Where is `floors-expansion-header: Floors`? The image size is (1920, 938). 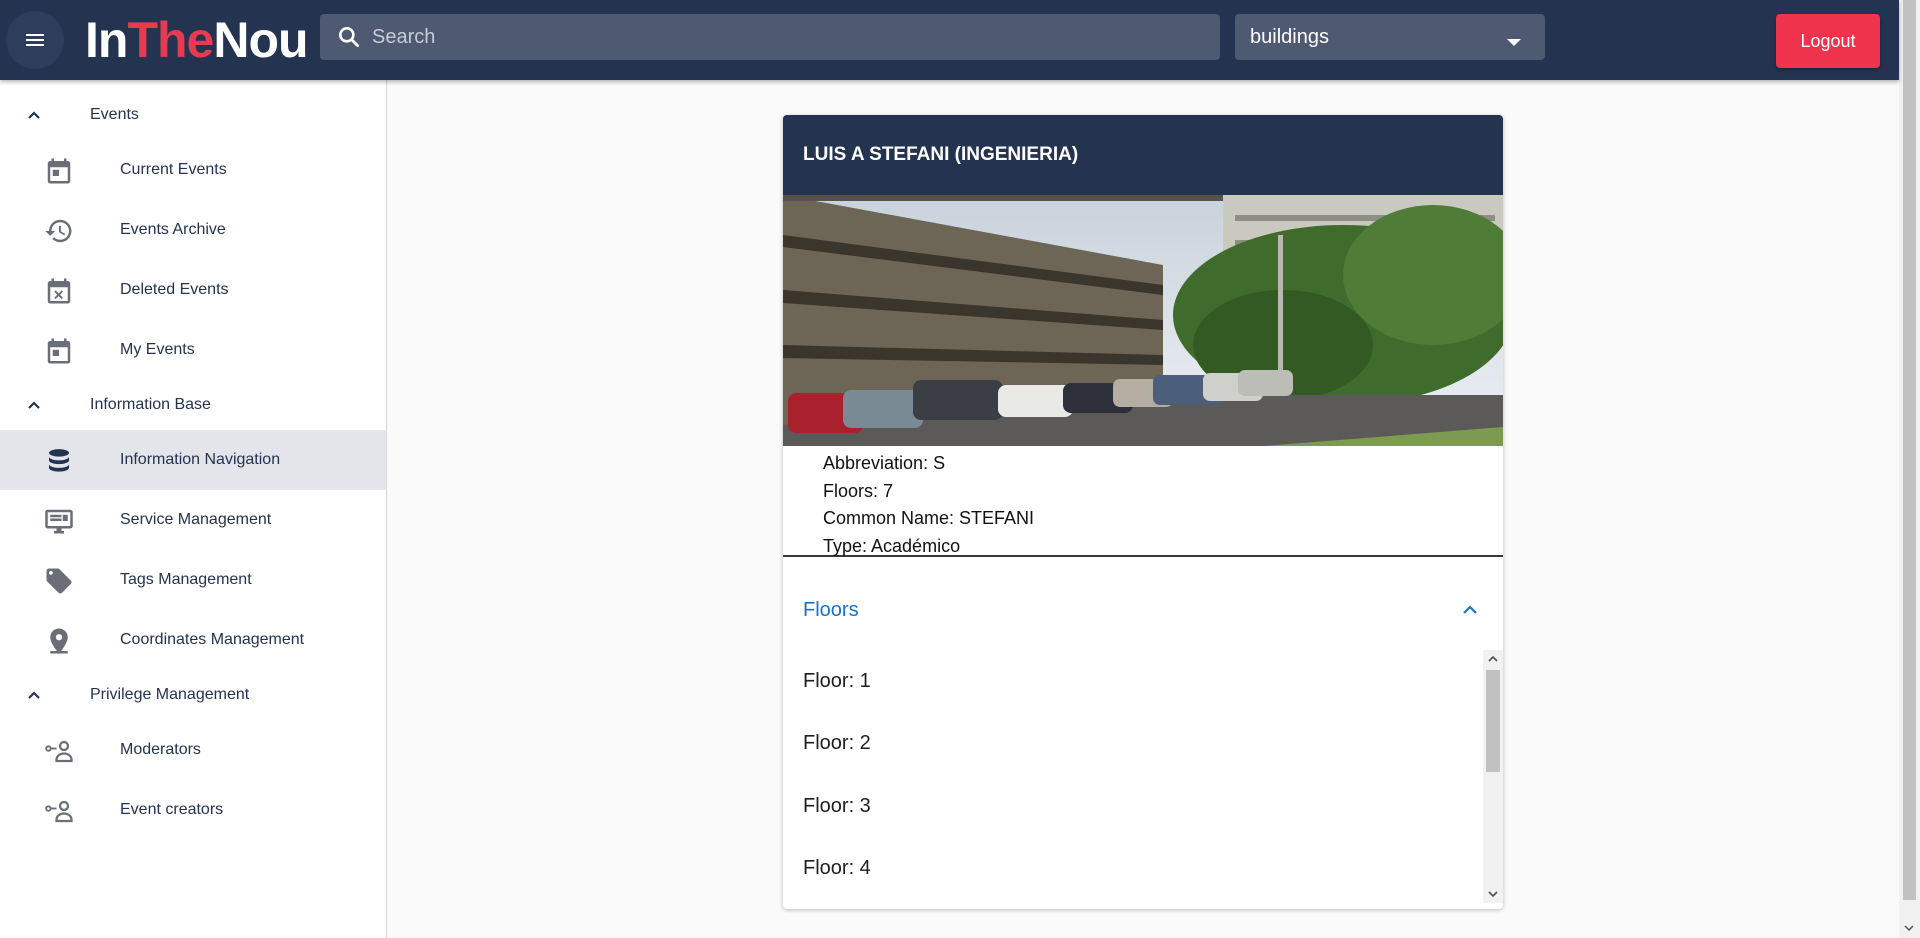 floors-expansion-header: Floors is located at coordinates (1143, 611).